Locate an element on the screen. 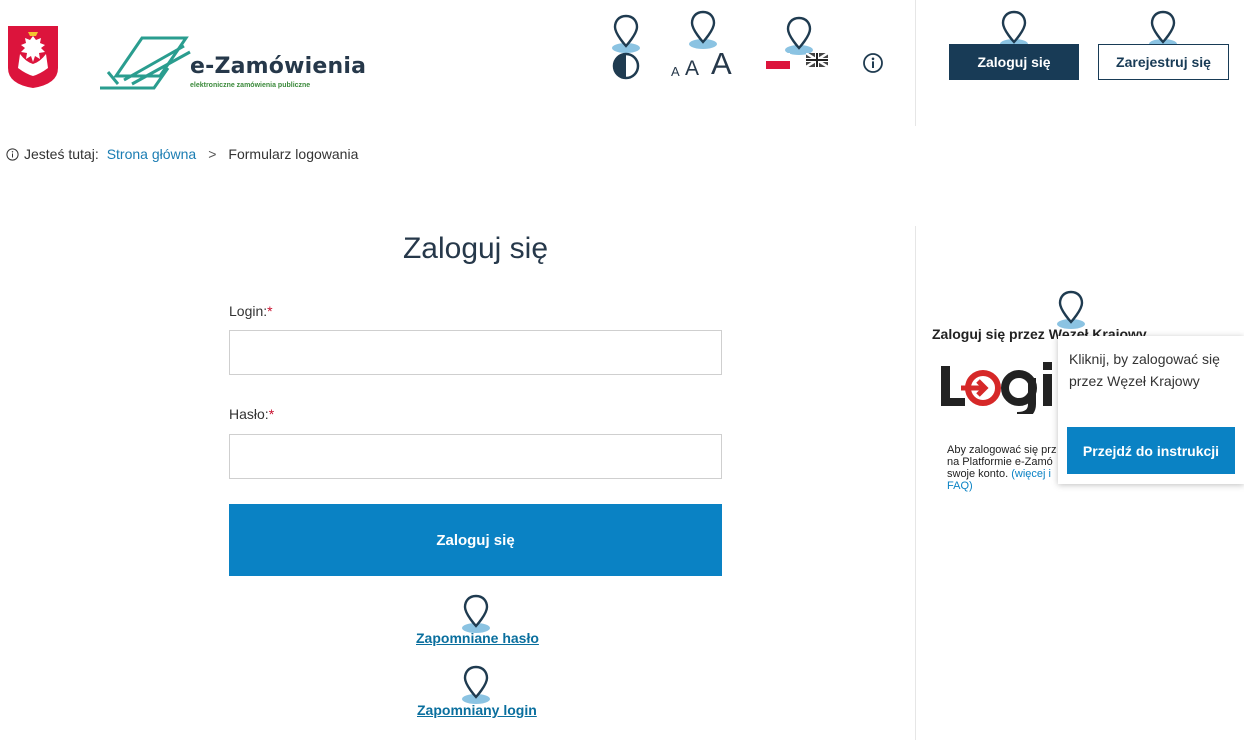 The width and height of the screenshot is (1244, 740). more-info-link: (więcej i is located at coordinates (1031, 474).